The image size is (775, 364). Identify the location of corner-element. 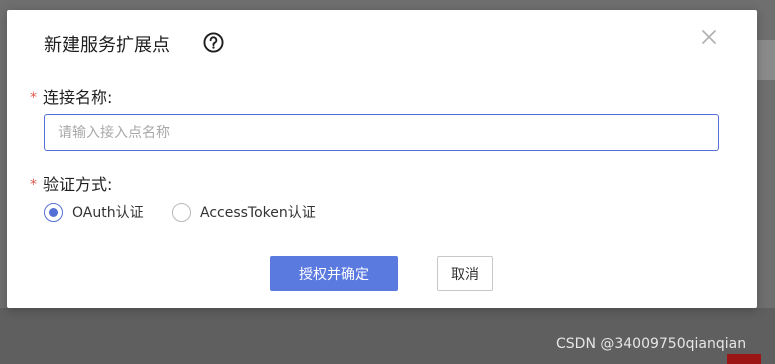
(744, 359).